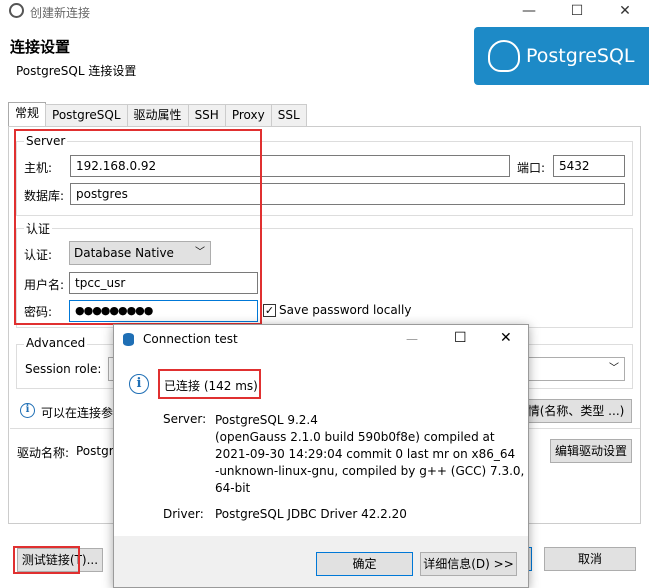 The width and height of the screenshot is (649, 588). I want to click on close-button: ✕, so click(625, 11).